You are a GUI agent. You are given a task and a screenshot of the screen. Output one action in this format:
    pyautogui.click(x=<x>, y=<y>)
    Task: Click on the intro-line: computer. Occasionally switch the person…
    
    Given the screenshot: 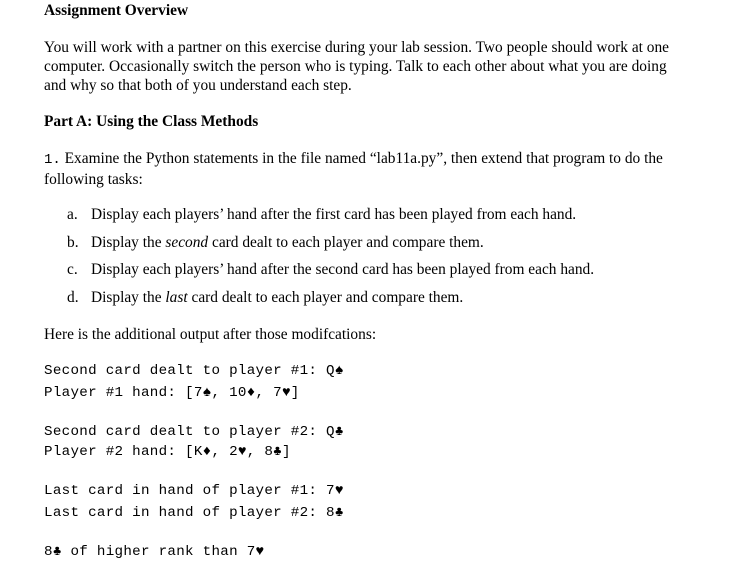 What is the action you would take?
    pyautogui.click(x=355, y=66)
    